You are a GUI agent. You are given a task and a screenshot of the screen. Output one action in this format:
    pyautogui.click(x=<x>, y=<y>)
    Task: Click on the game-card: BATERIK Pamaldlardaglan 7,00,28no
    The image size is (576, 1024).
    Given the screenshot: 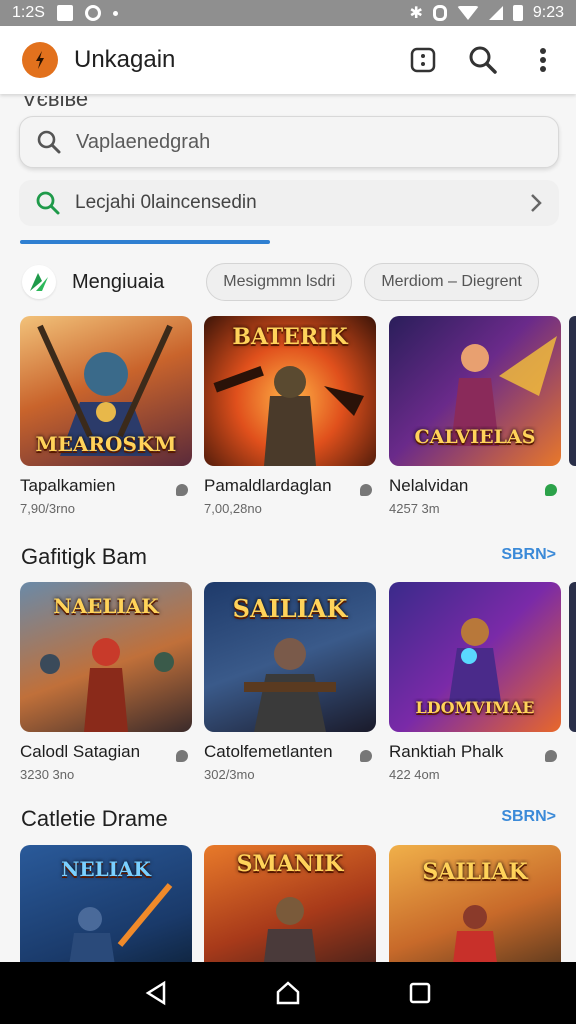 What is the action you would take?
    pyautogui.click(x=290, y=416)
    